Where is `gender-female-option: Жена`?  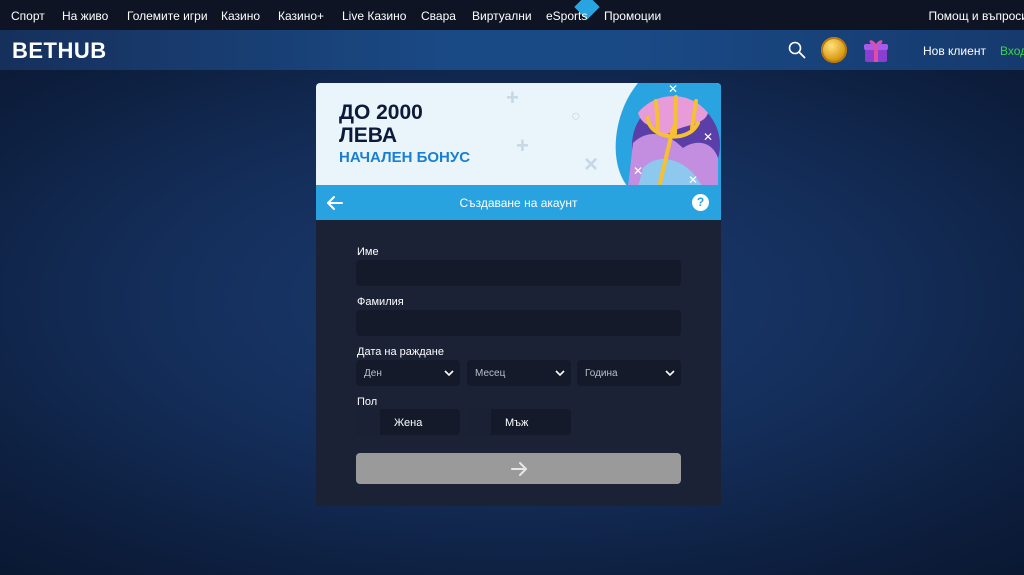
gender-female-option: Жена is located at coordinates (408, 422).